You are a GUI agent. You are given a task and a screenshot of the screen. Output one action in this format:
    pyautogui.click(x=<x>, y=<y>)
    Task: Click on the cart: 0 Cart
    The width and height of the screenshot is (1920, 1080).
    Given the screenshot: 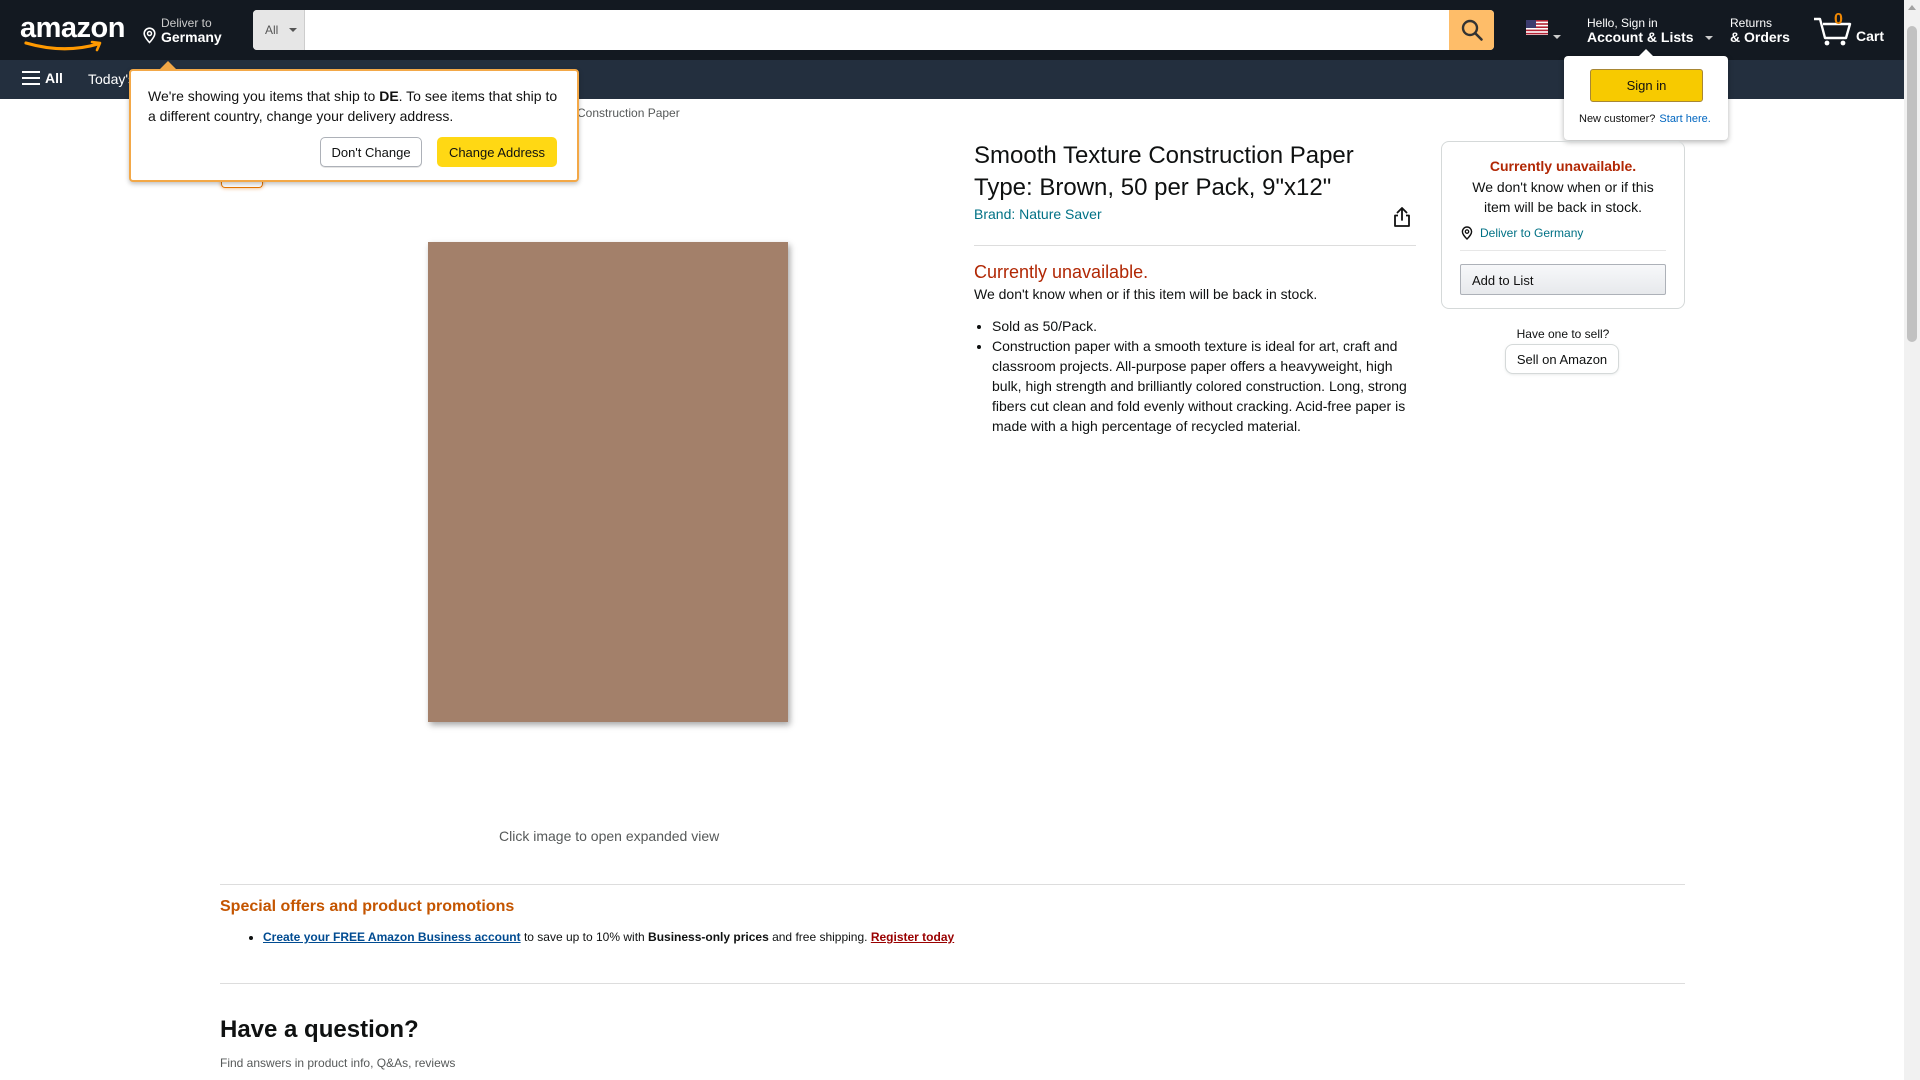 What is the action you would take?
    pyautogui.click(x=1853, y=30)
    